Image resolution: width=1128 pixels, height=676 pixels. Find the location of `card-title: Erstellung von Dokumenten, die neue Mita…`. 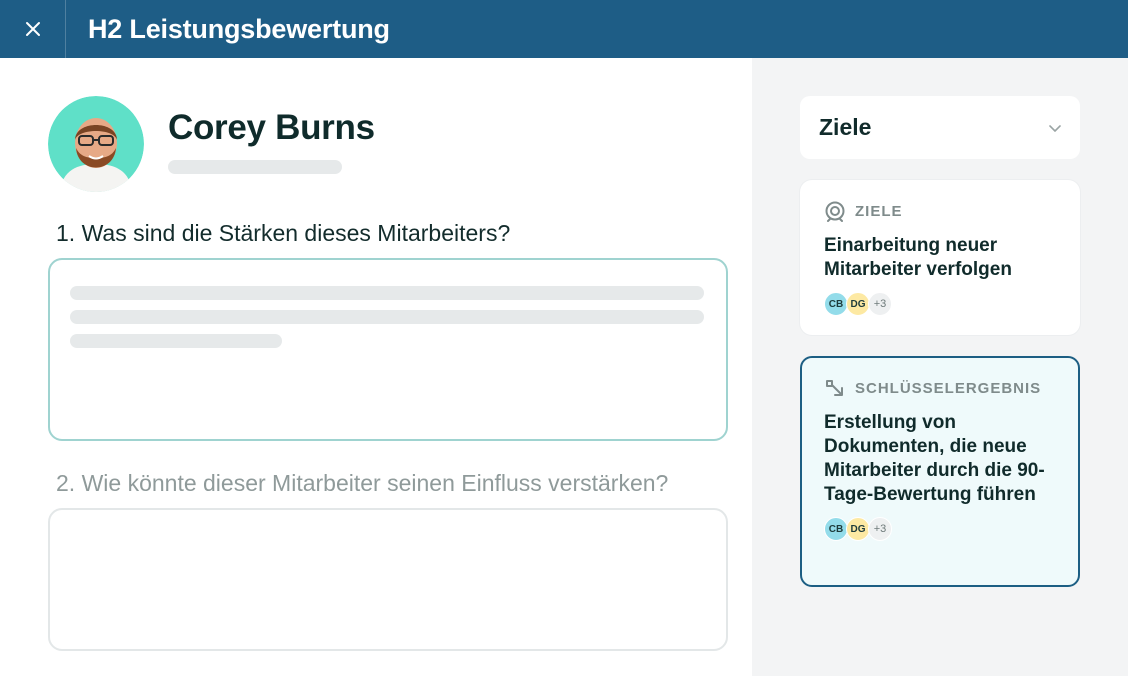

card-title: Erstellung von Dokumenten, die neue Mita… is located at coordinates (934, 458).